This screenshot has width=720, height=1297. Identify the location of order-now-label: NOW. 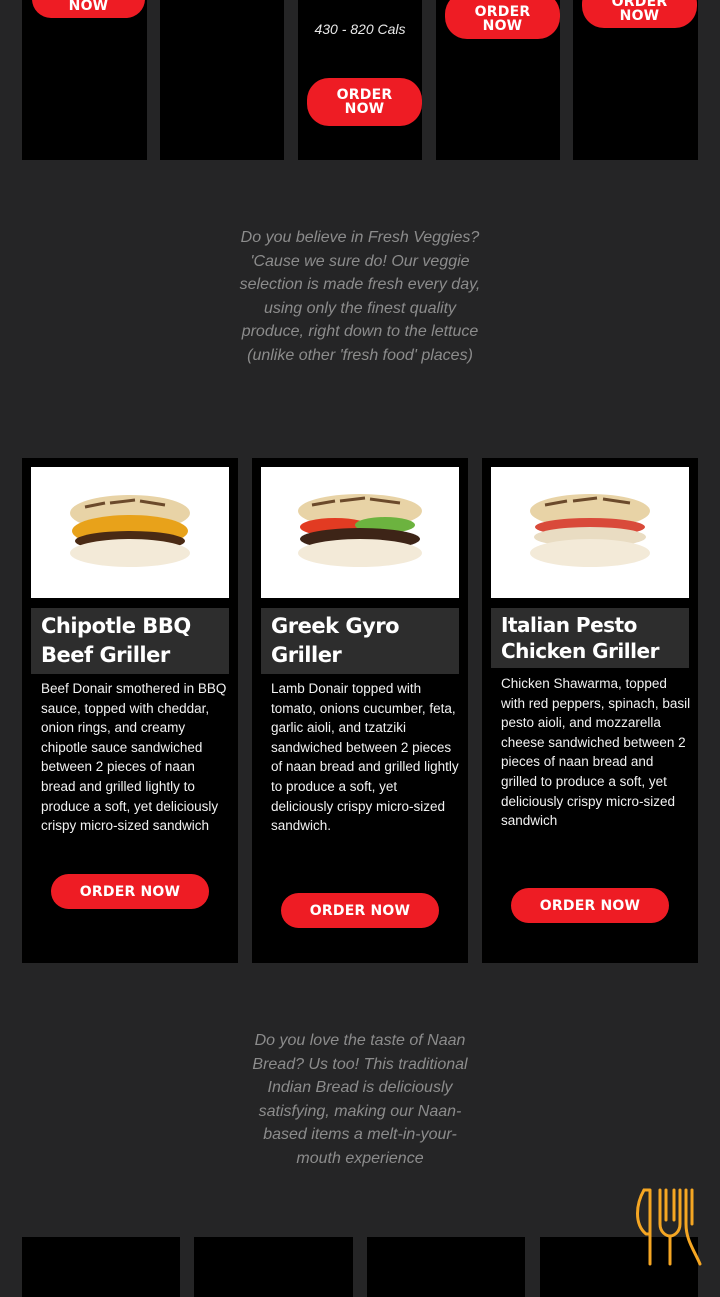
(88, 7).